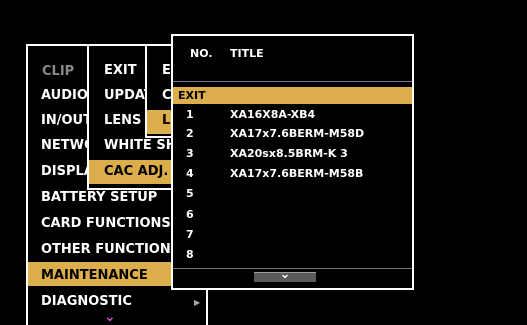 Image resolution: width=527 pixels, height=325 pixels. Describe the element at coordinates (99, 198) in the screenshot. I see `menu-item-battery-setup: BATTERY SETUP` at that location.